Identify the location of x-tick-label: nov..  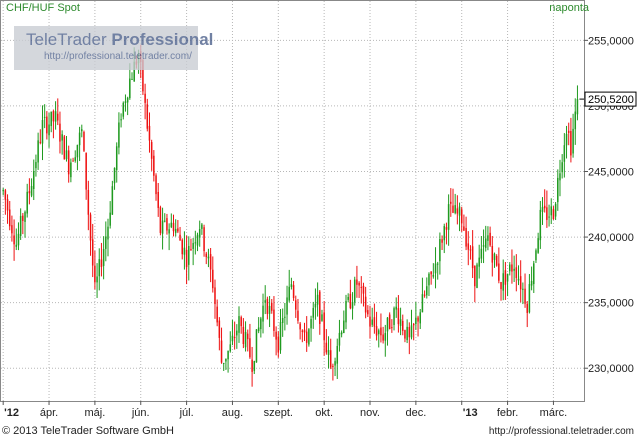
(370, 413).